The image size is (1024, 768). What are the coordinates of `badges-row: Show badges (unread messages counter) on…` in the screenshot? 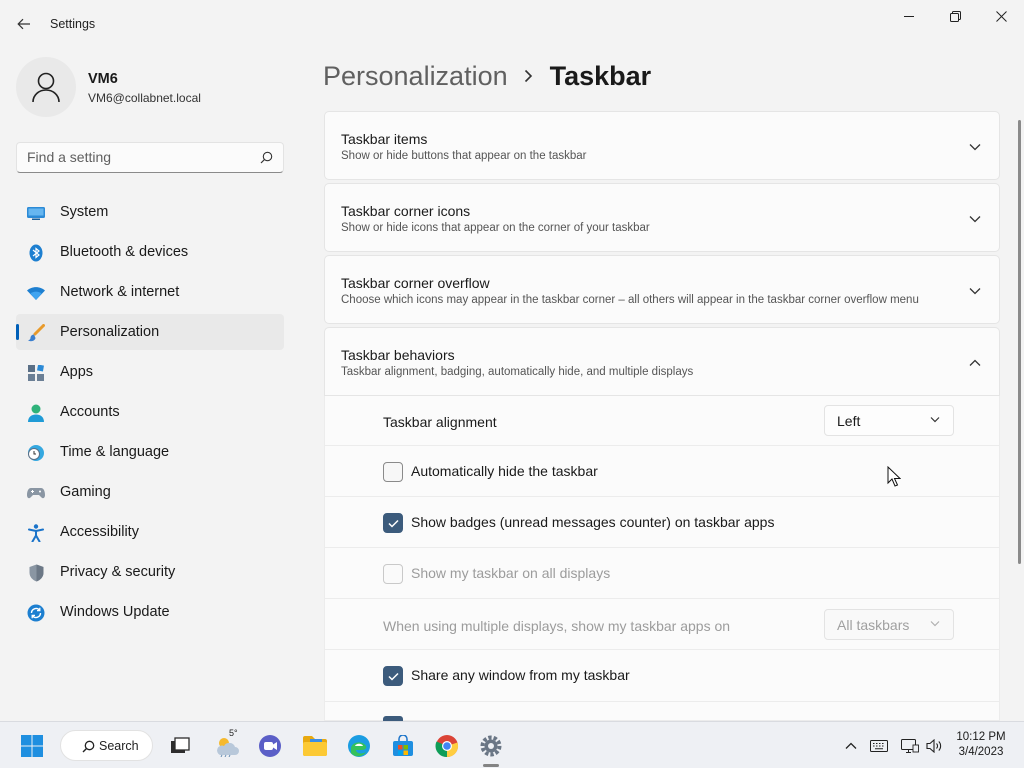 It's located at (662, 522).